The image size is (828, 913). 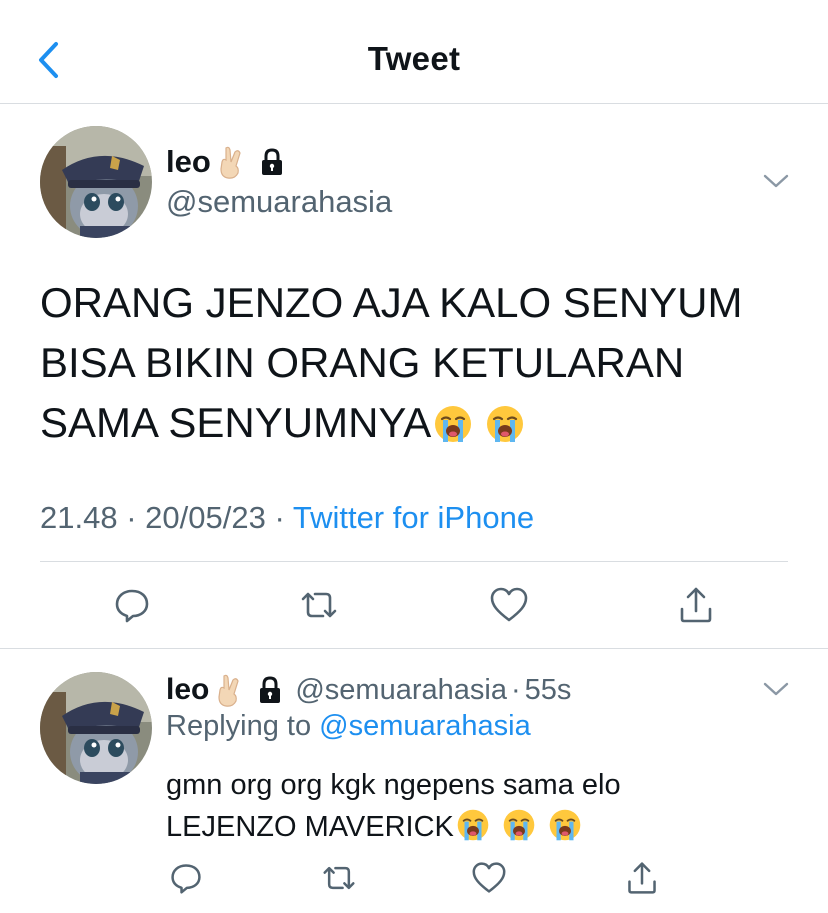 I want to click on reply-author-row: leo @semuarahasia · 55s, so click(x=368, y=690).